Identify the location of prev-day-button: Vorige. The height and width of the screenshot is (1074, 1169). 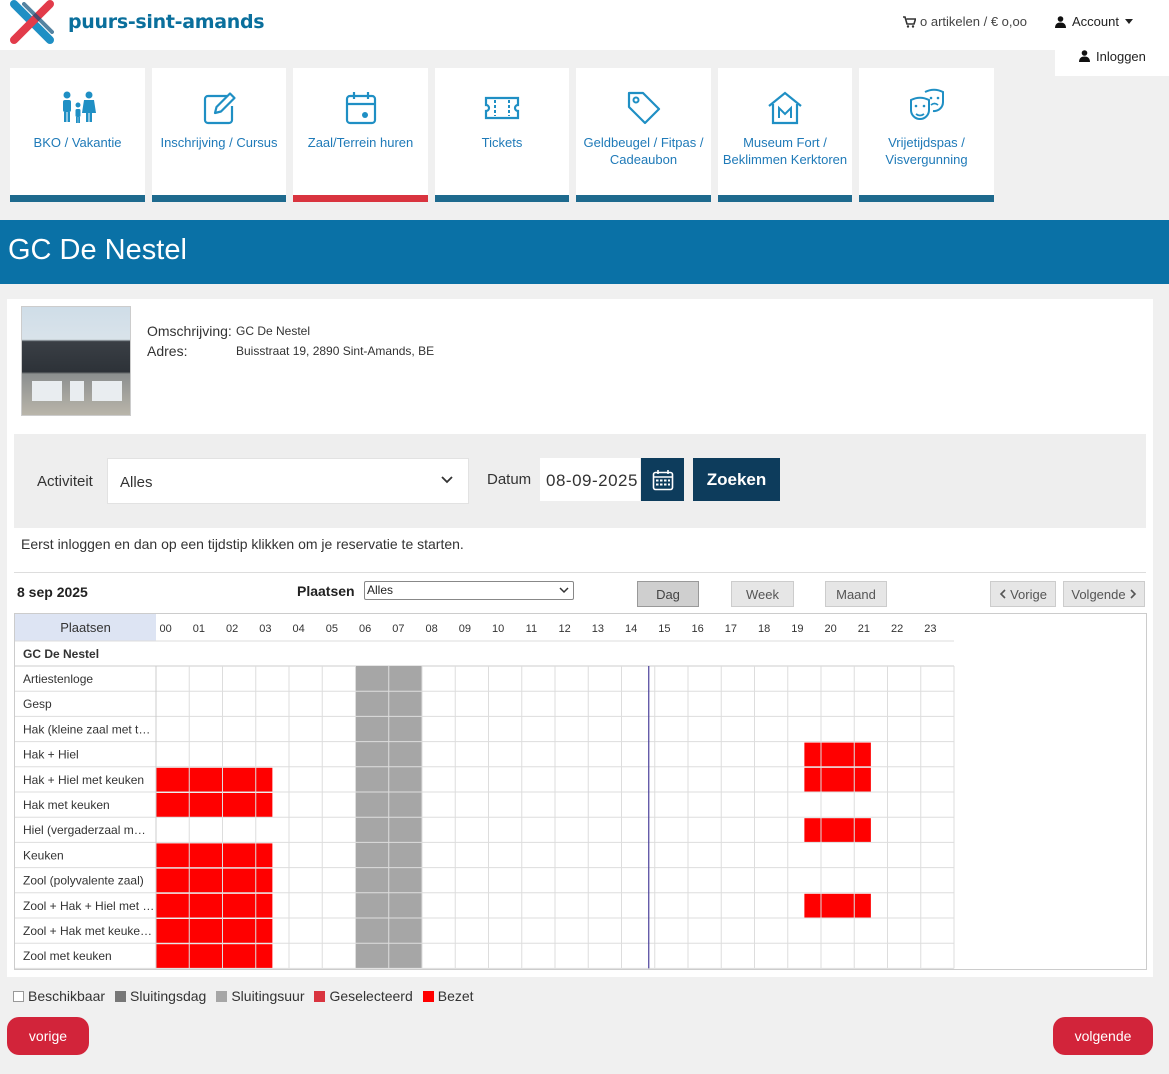
(1023, 594).